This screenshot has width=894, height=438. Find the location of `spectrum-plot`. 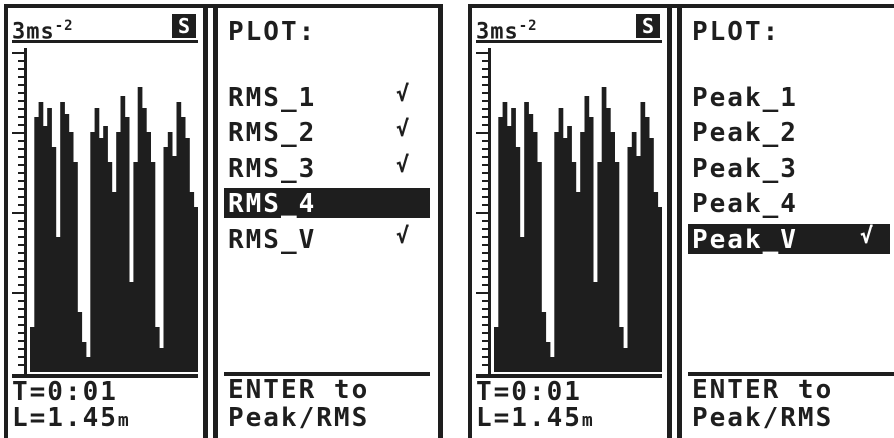

spectrum-plot is located at coordinates (578, 229).